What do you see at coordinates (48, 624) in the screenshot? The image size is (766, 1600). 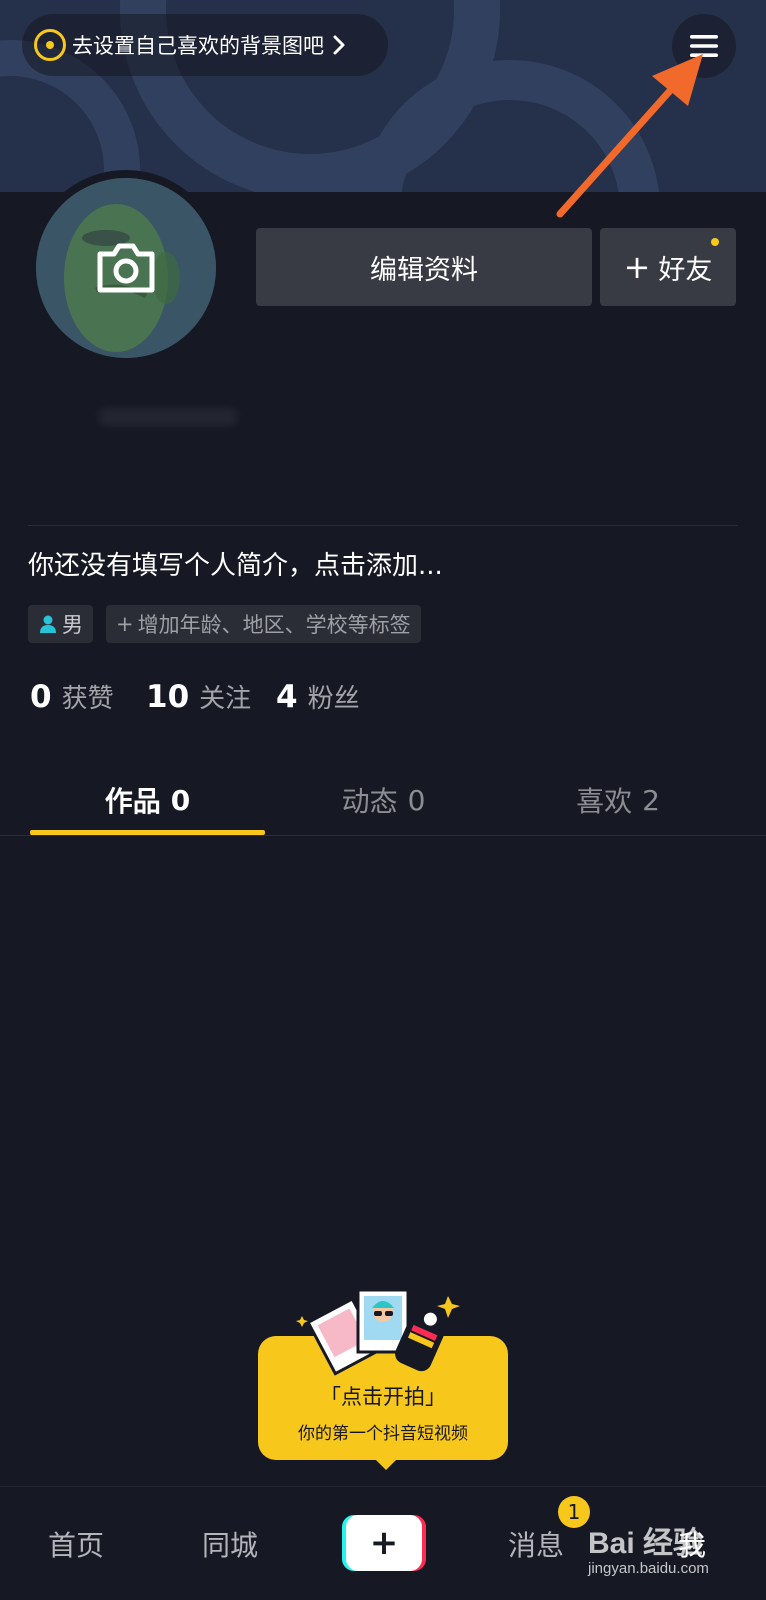 I see `person-icon` at bounding box center [48, 624].